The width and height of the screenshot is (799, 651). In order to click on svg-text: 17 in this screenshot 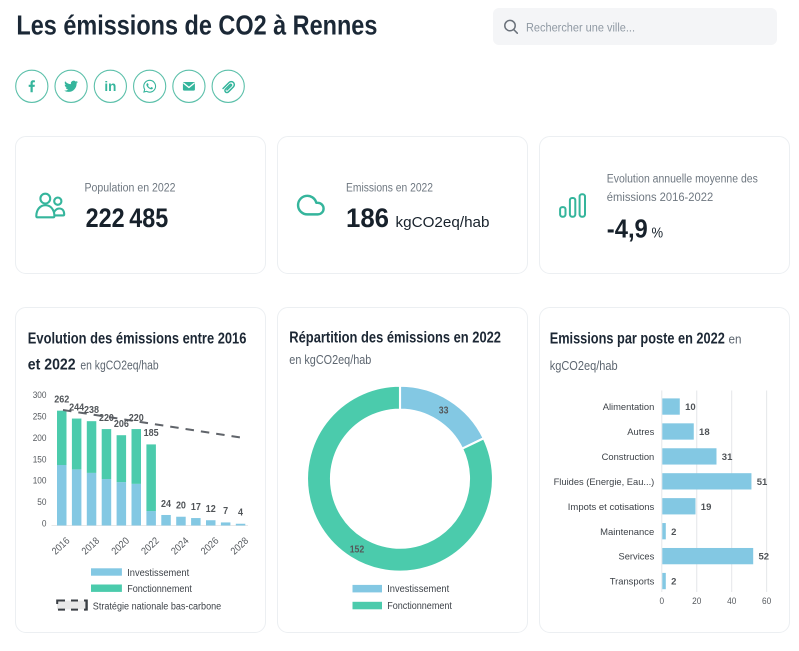, I will do `click(196, 507)`.